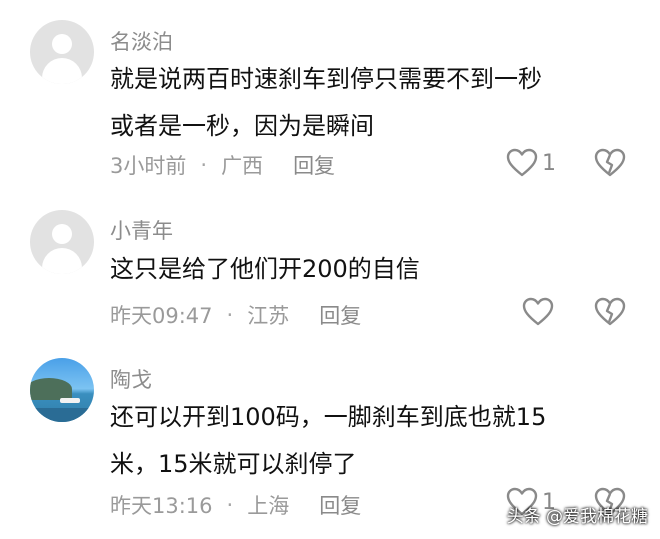 The width and height of the screenshot is (660, 539). I want to click on username: 名淡泊, so click(141, 41).